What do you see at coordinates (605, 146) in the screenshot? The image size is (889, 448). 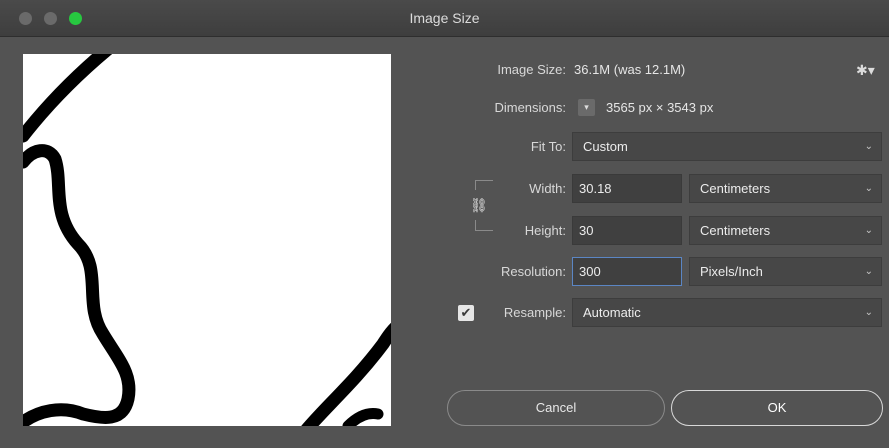 I see `fit-to-value: Custom` at bounding box center [605, 146].